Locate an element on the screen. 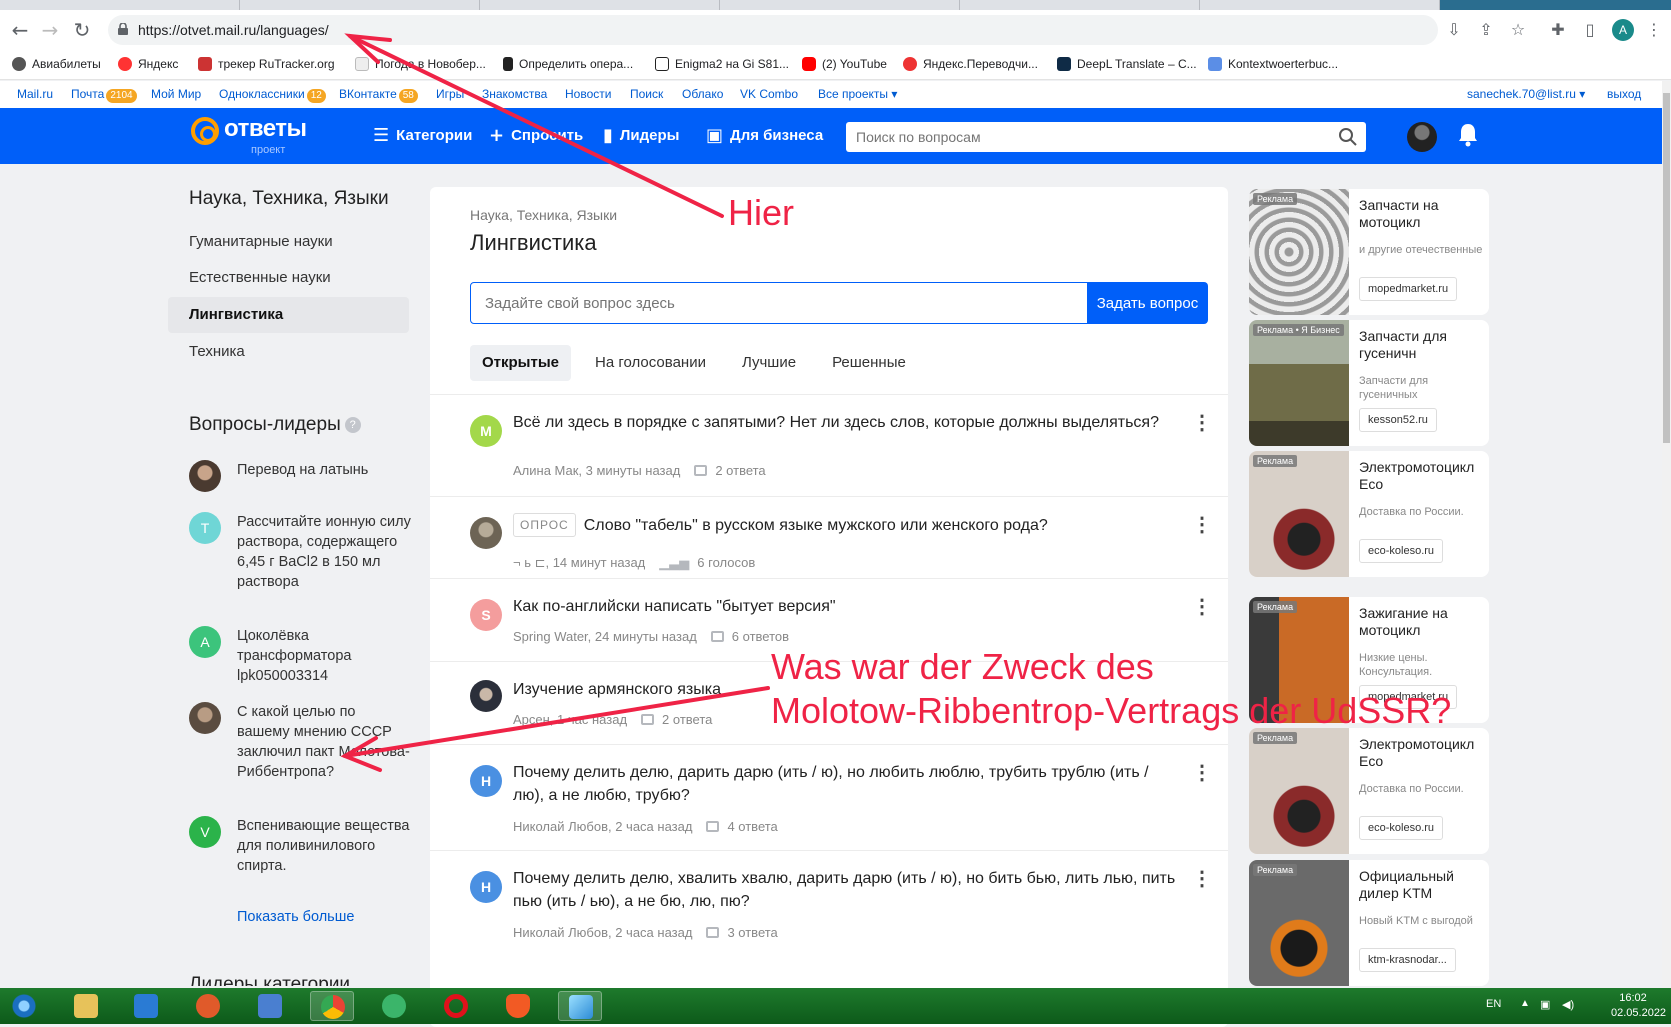 The height and width of the screenshot is (1027, 1671). category-link: Гуманитарные науки is located at coordinates (288, 242).